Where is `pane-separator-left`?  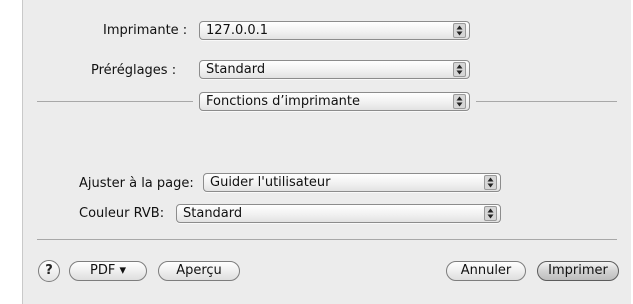 pane-separator-left is located at coordinates (115, 101).